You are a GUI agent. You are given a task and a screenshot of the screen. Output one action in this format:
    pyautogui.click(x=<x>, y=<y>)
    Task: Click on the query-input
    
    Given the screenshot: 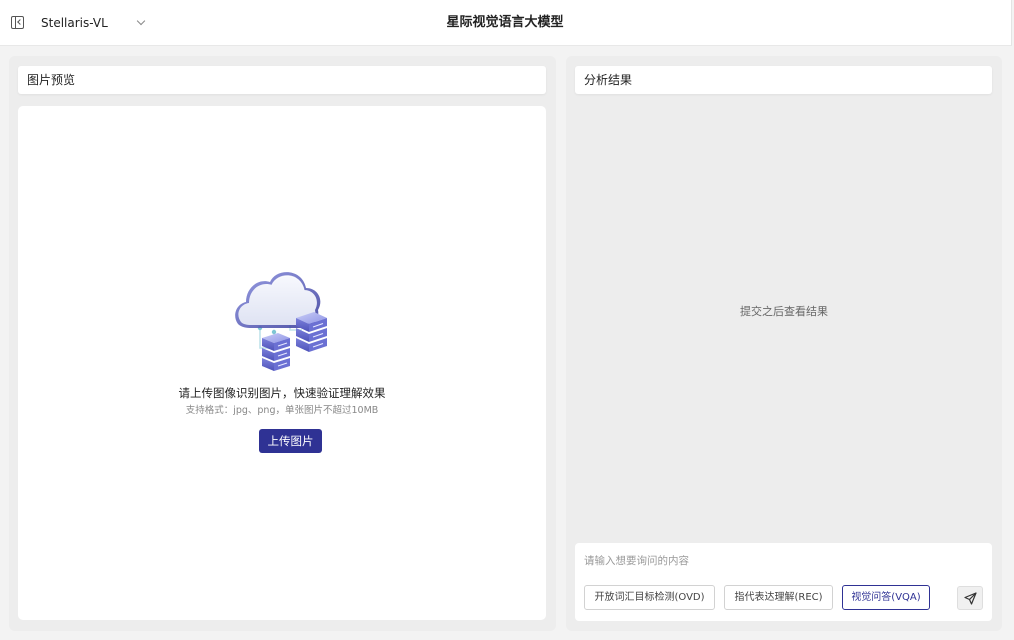 What is the action you would take?
    pyautogui.click(x=774, y=561)
    